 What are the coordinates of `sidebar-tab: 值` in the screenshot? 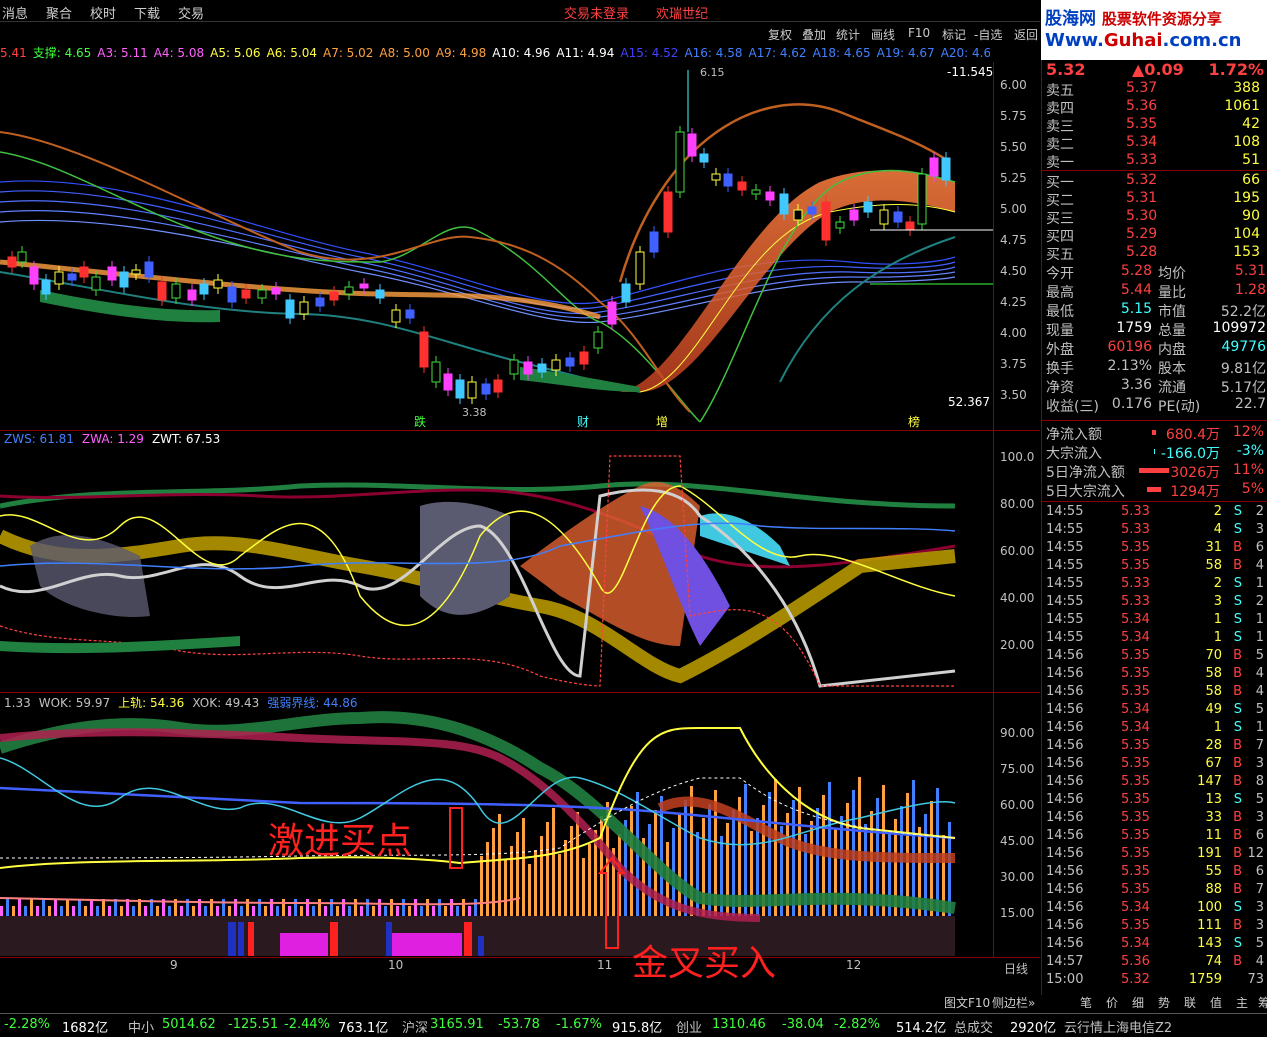 It's located at (1216, 1002).